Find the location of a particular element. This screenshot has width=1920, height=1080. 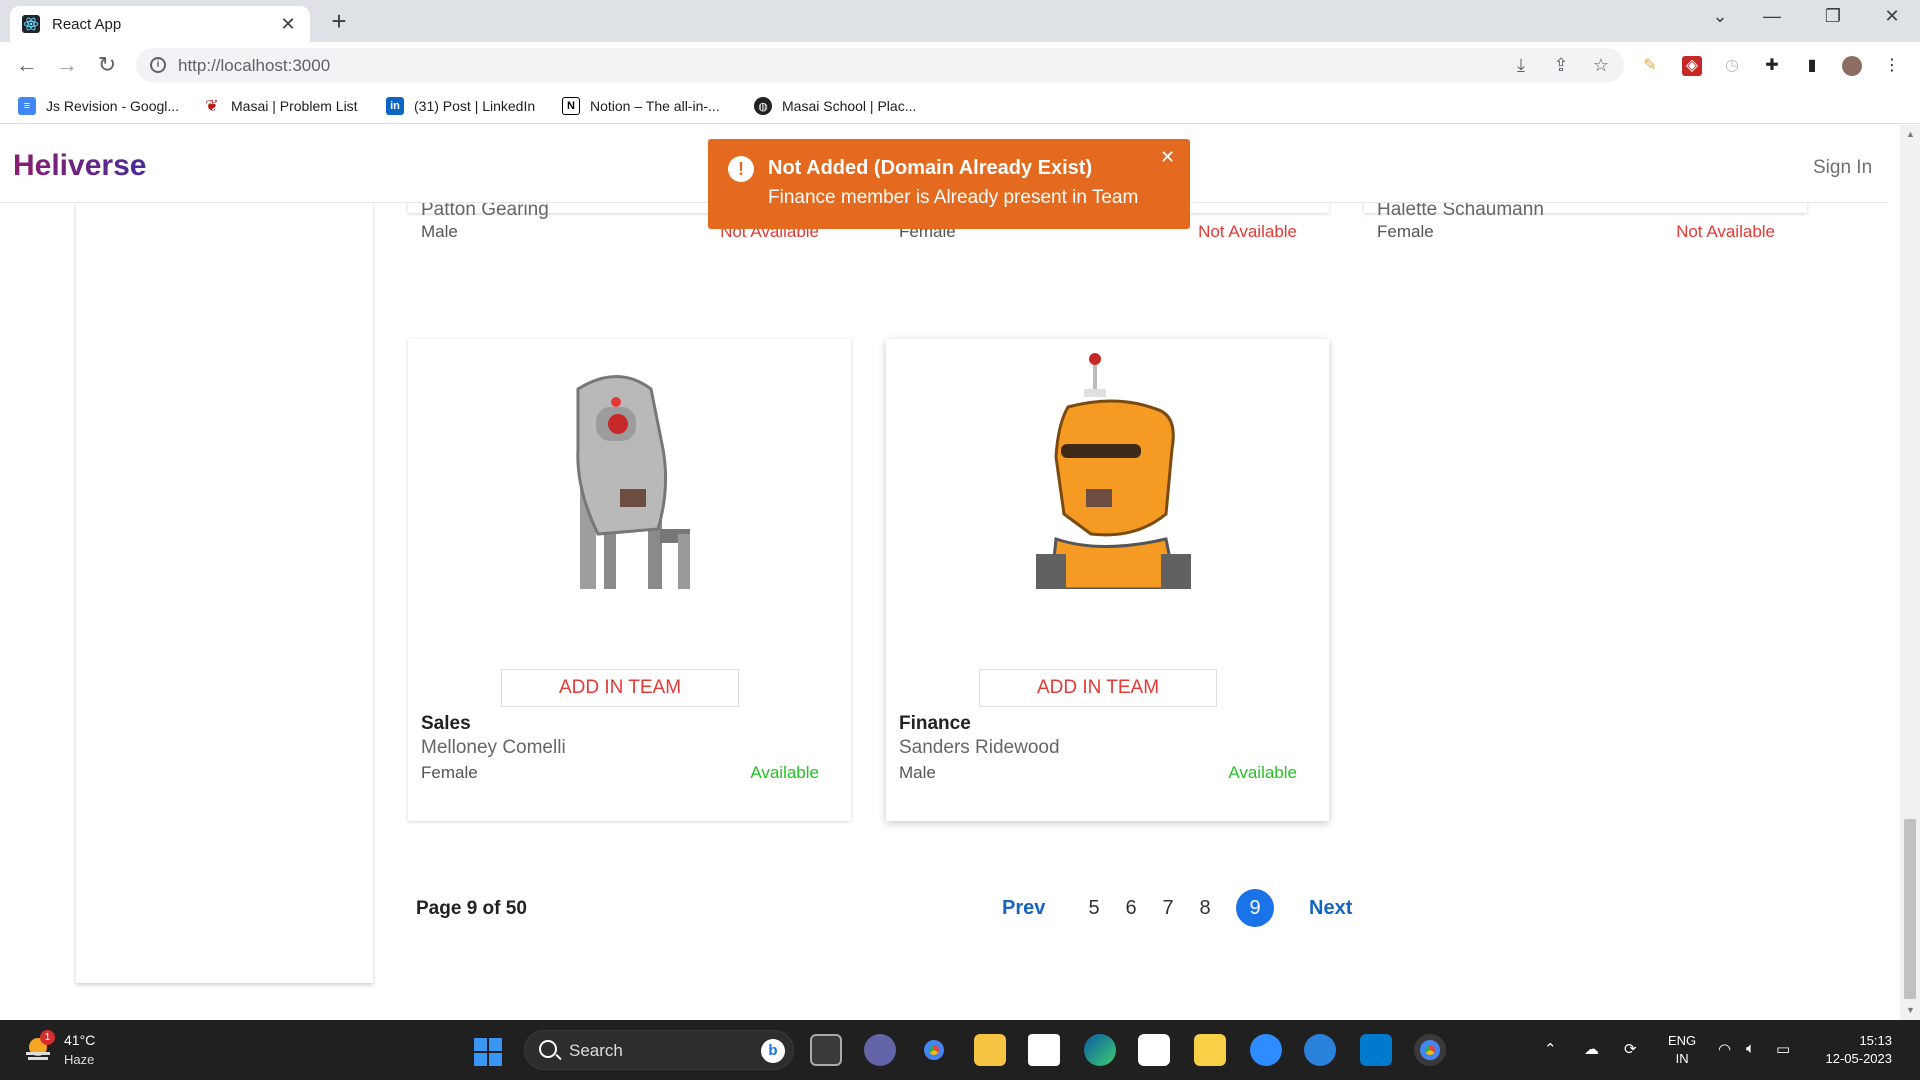

tab-title: React App is located at coordinates (87, 24).